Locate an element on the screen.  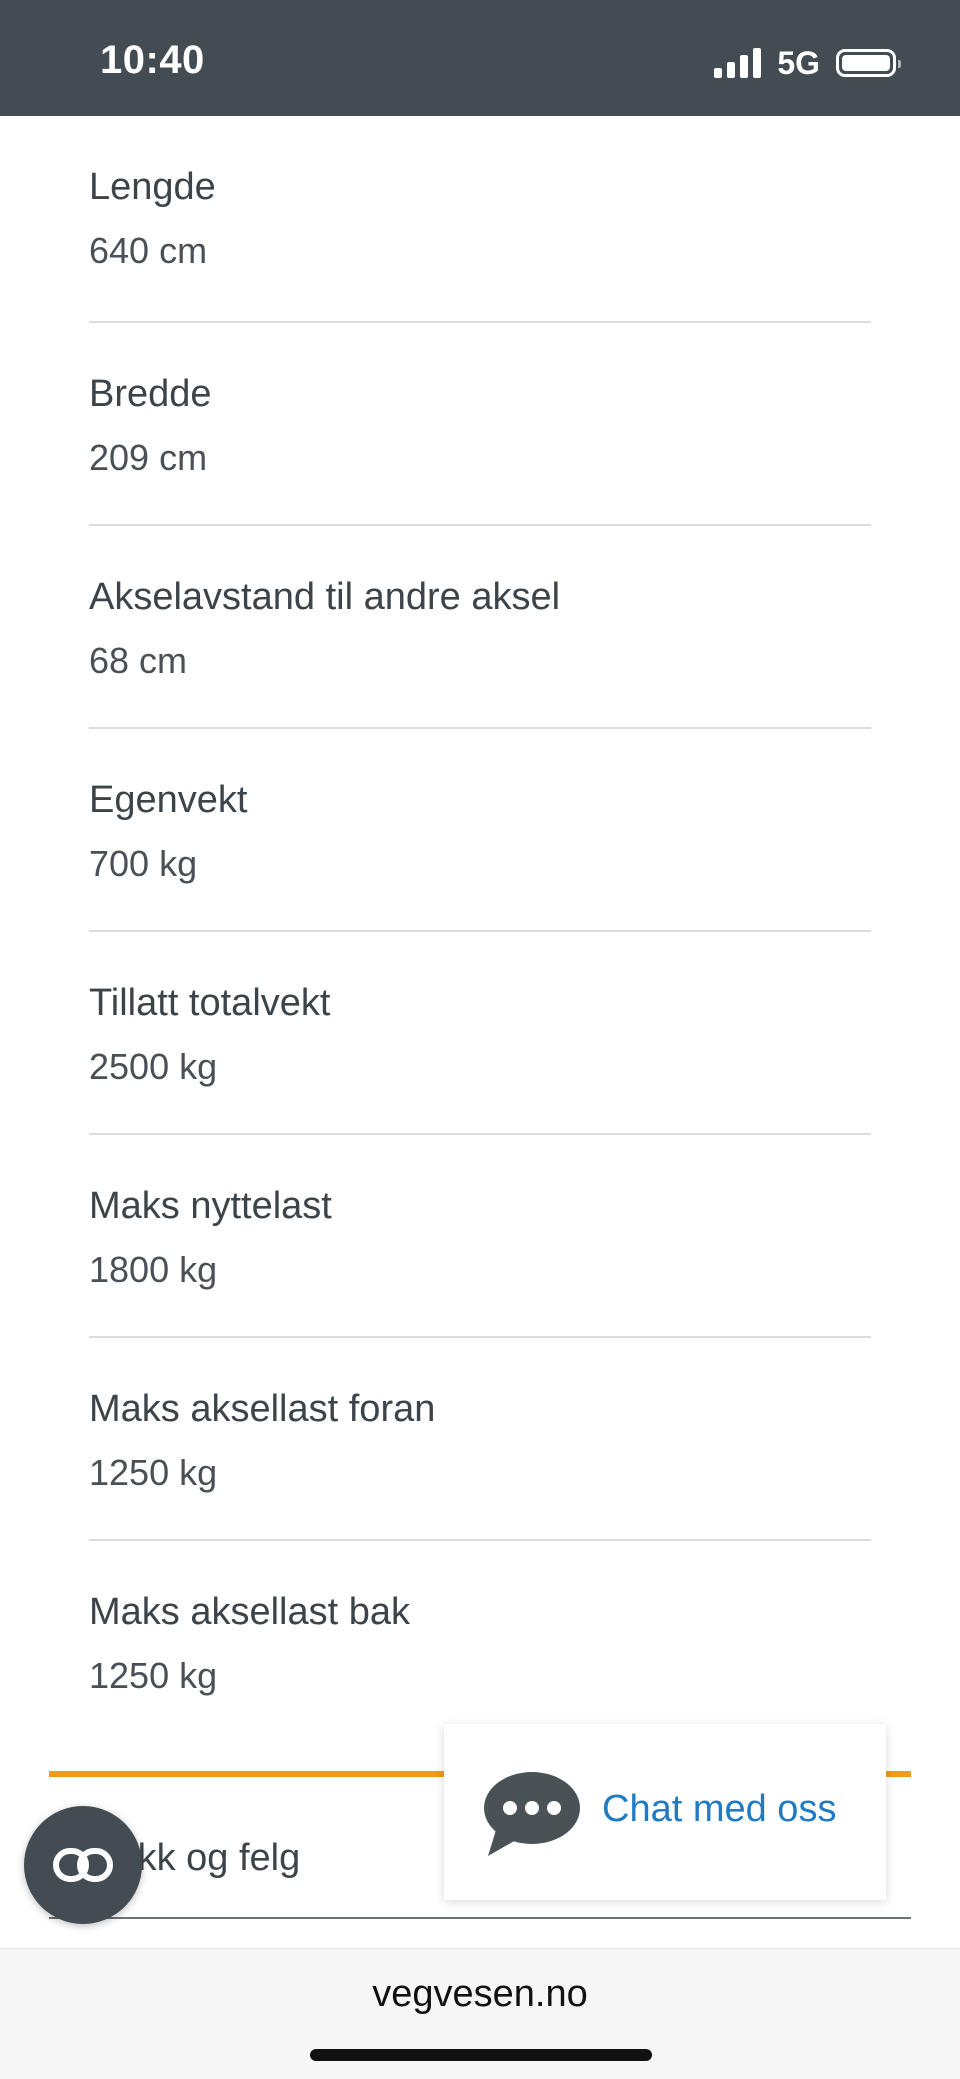
spec-row: Tillatt totalvekt 2500 kg is located at coordinates (480, 1033).